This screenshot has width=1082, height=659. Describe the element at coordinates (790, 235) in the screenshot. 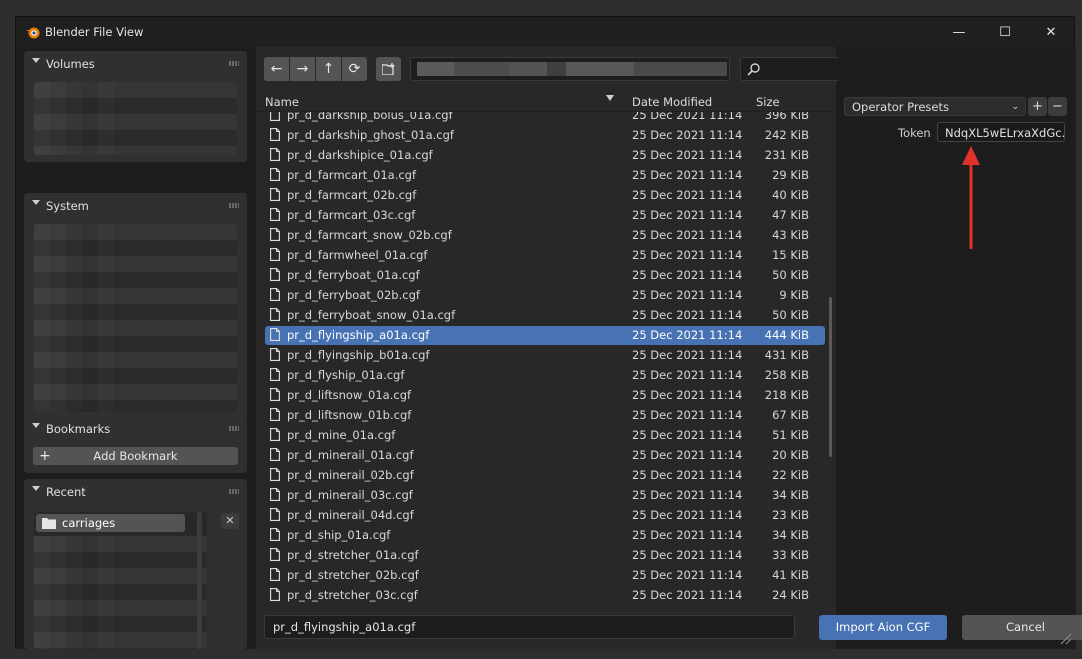

I see `file-size: 43 KiB` at that location.